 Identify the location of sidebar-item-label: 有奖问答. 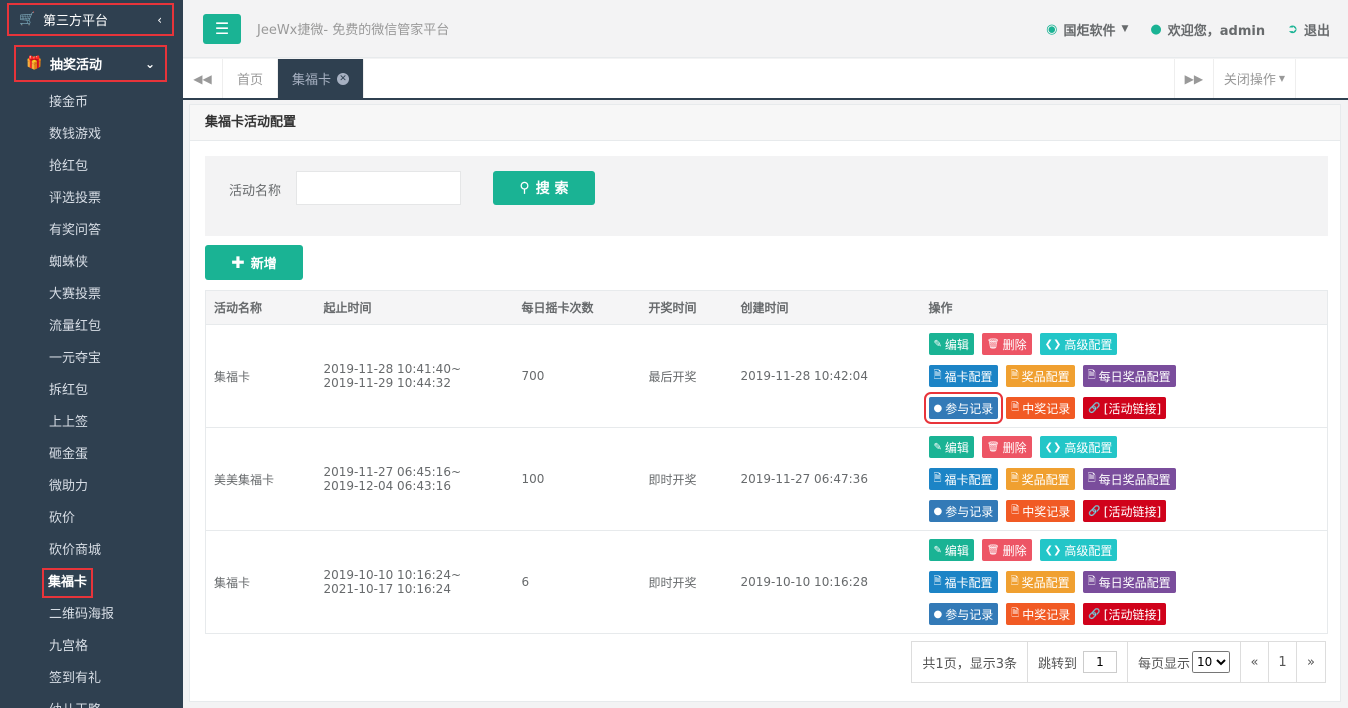
(75, 230).